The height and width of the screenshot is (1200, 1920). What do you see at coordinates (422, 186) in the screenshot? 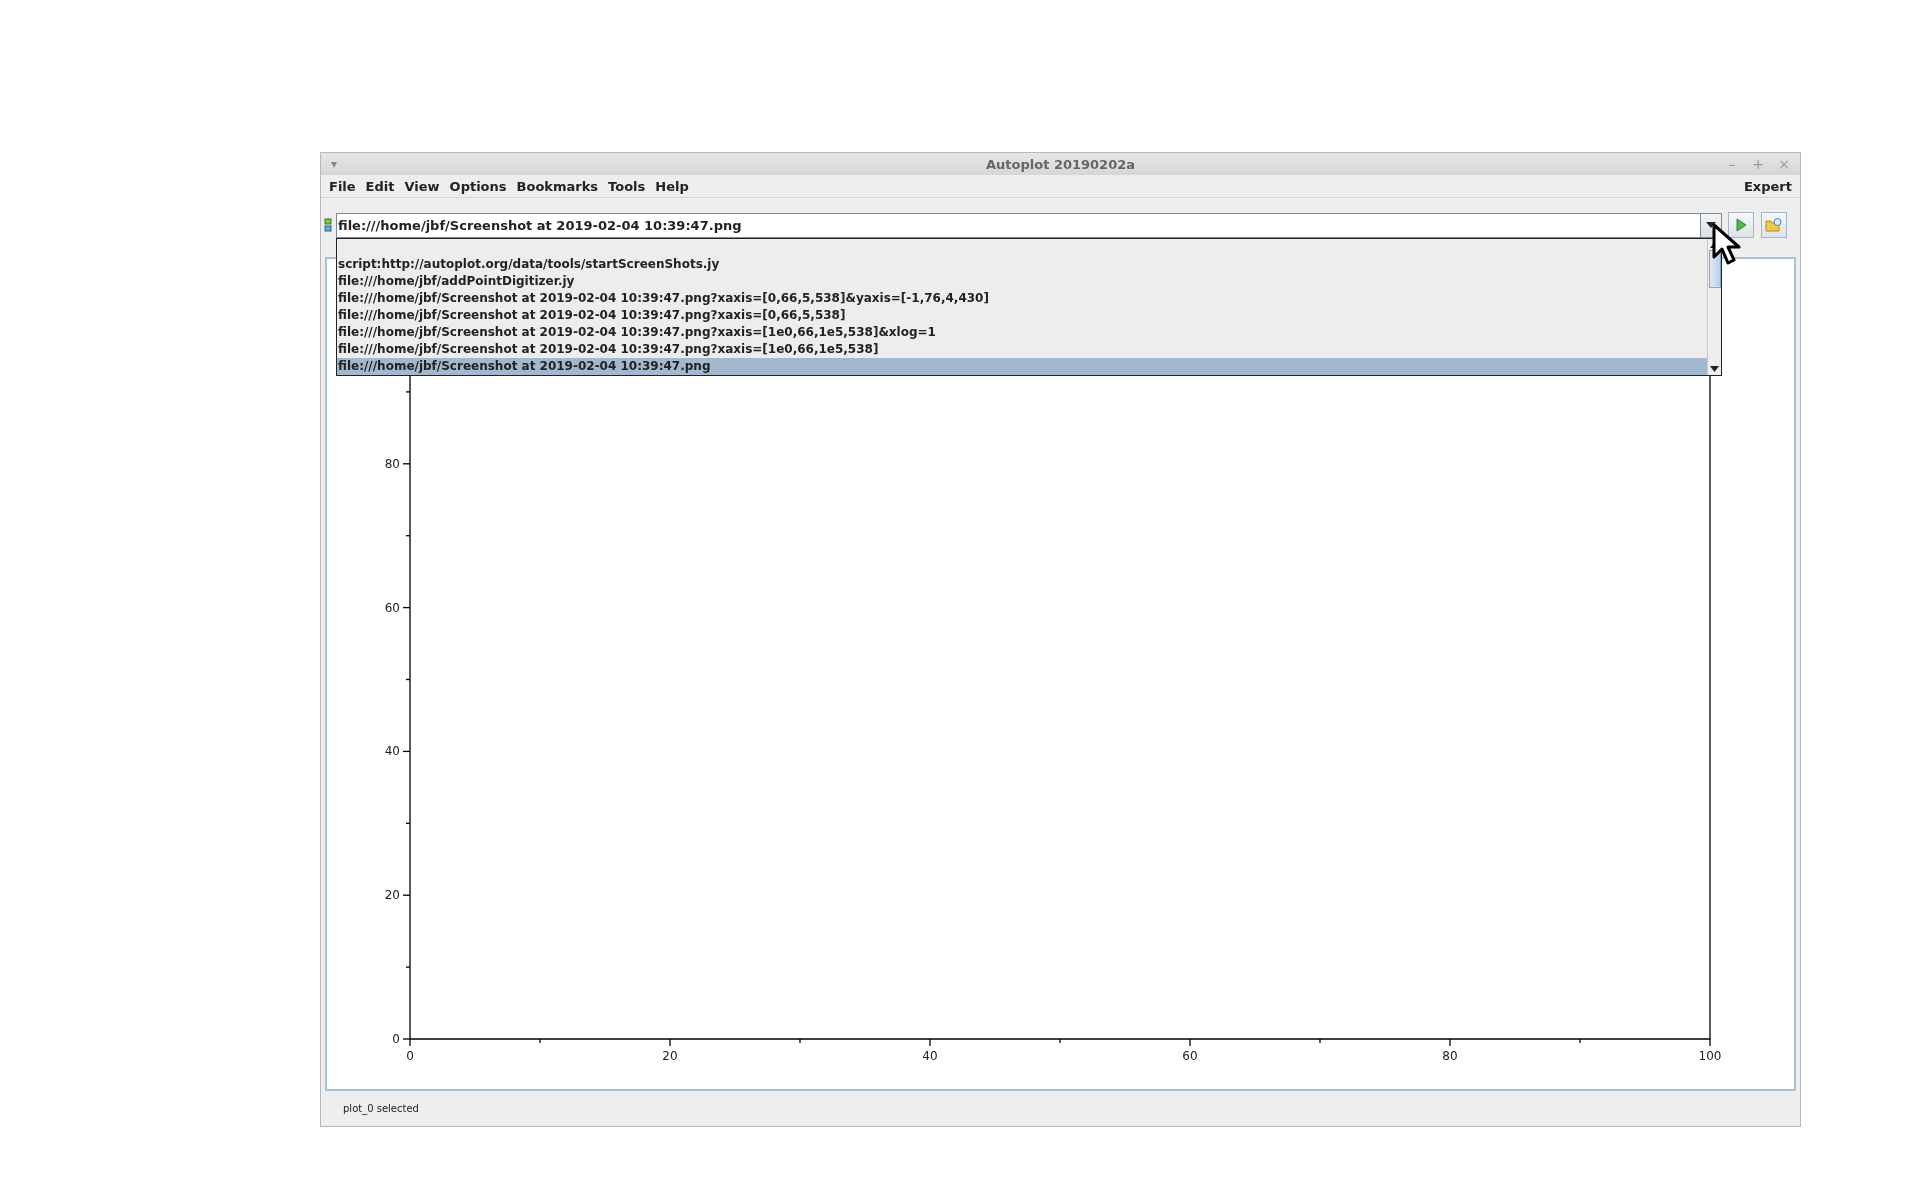
I see `menu-item: View` at bounding box center [422, 186].